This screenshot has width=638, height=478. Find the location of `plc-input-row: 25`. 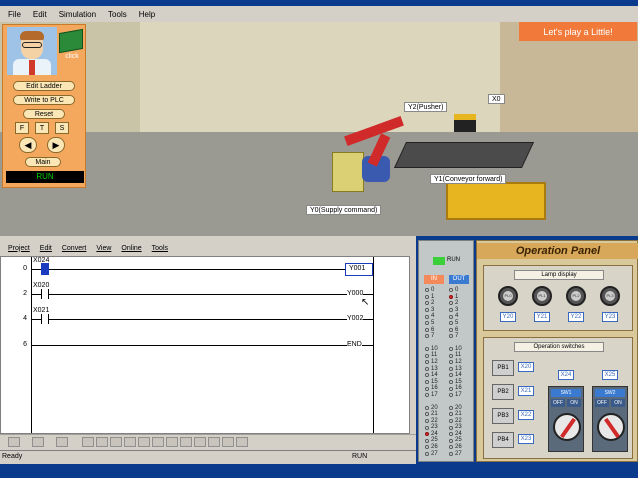

plc-input-row: 25 is located at coordinates (431, 440).